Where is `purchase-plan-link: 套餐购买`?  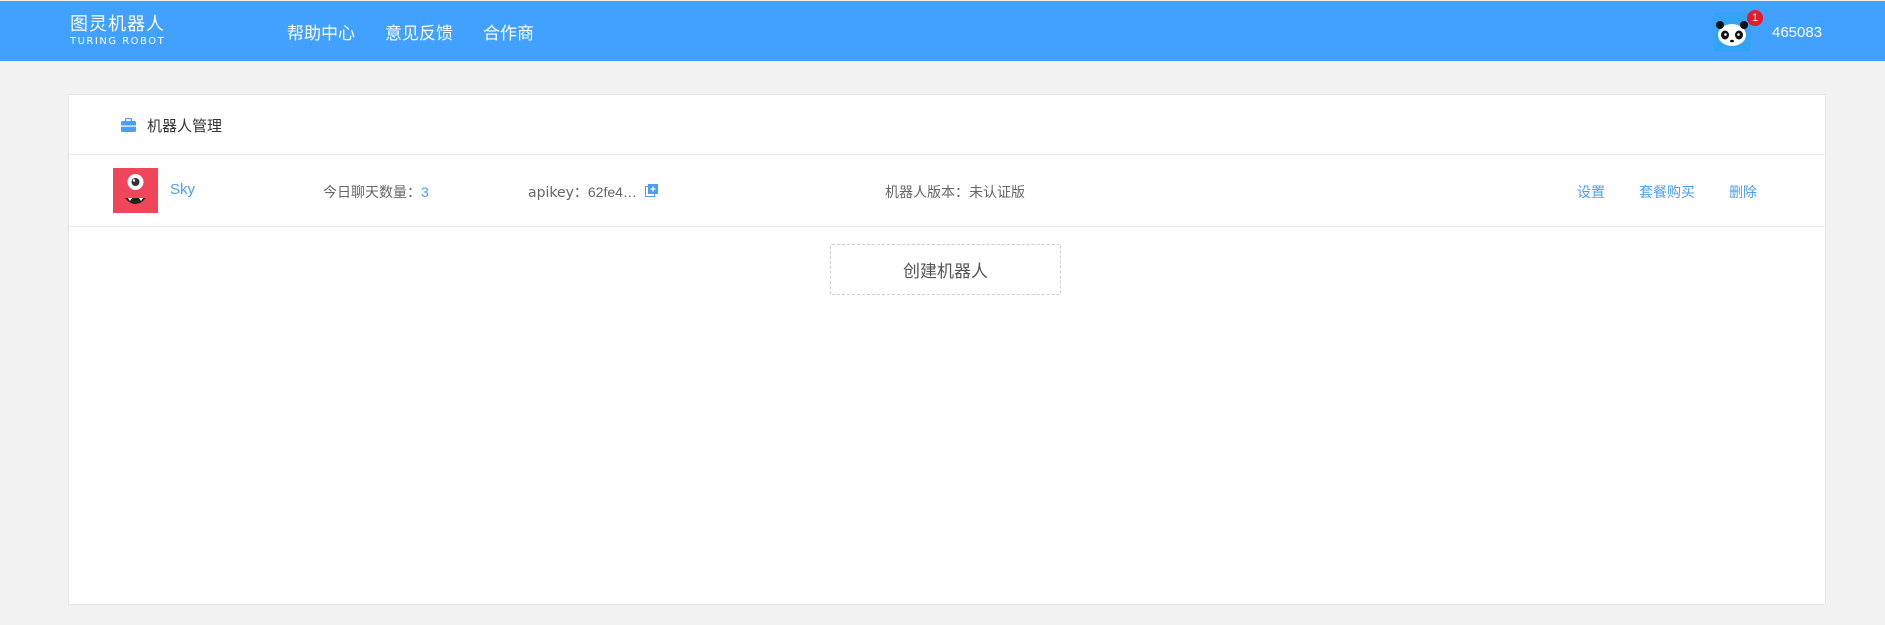
purchase-plan-link: 套餐购买 is located at coordinates (1667, 192).